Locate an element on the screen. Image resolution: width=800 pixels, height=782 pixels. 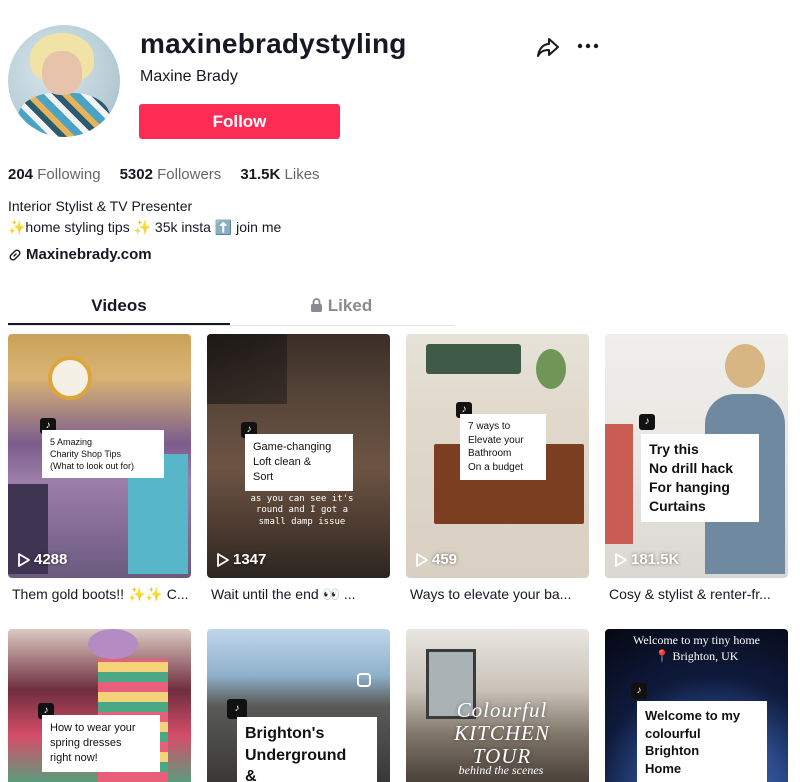
lock-icon is located at coordinates (316, 305).